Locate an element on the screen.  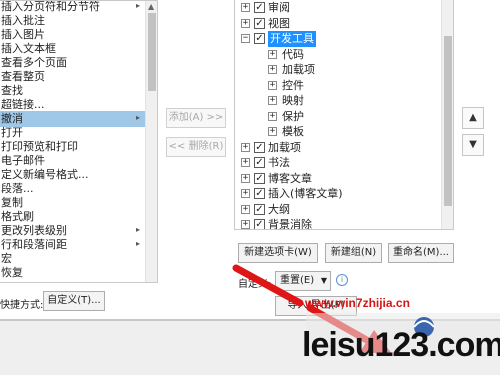
chevron-down-icon: ▼ is located at coordinates (323, 280).